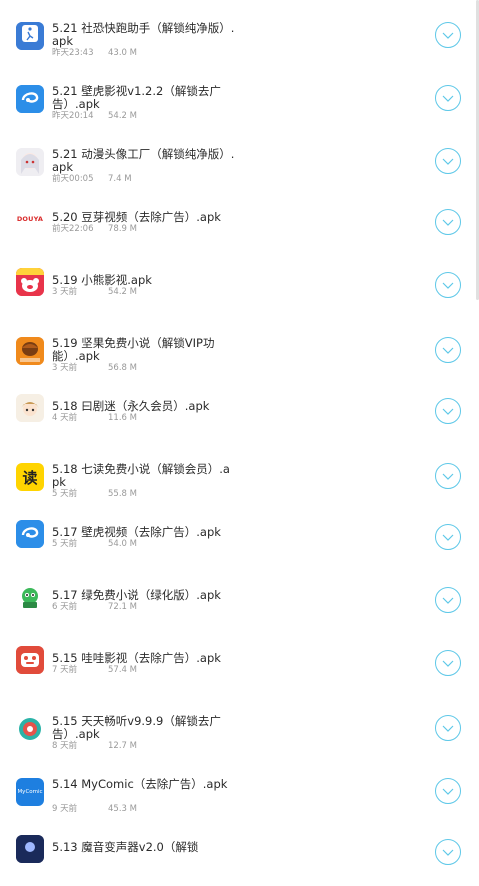 The width and height of the screenshot is (479, 886). Describe the element at coordinates (73, 229) in the screenshot. I see `file-date: 前天22:06` at that location.